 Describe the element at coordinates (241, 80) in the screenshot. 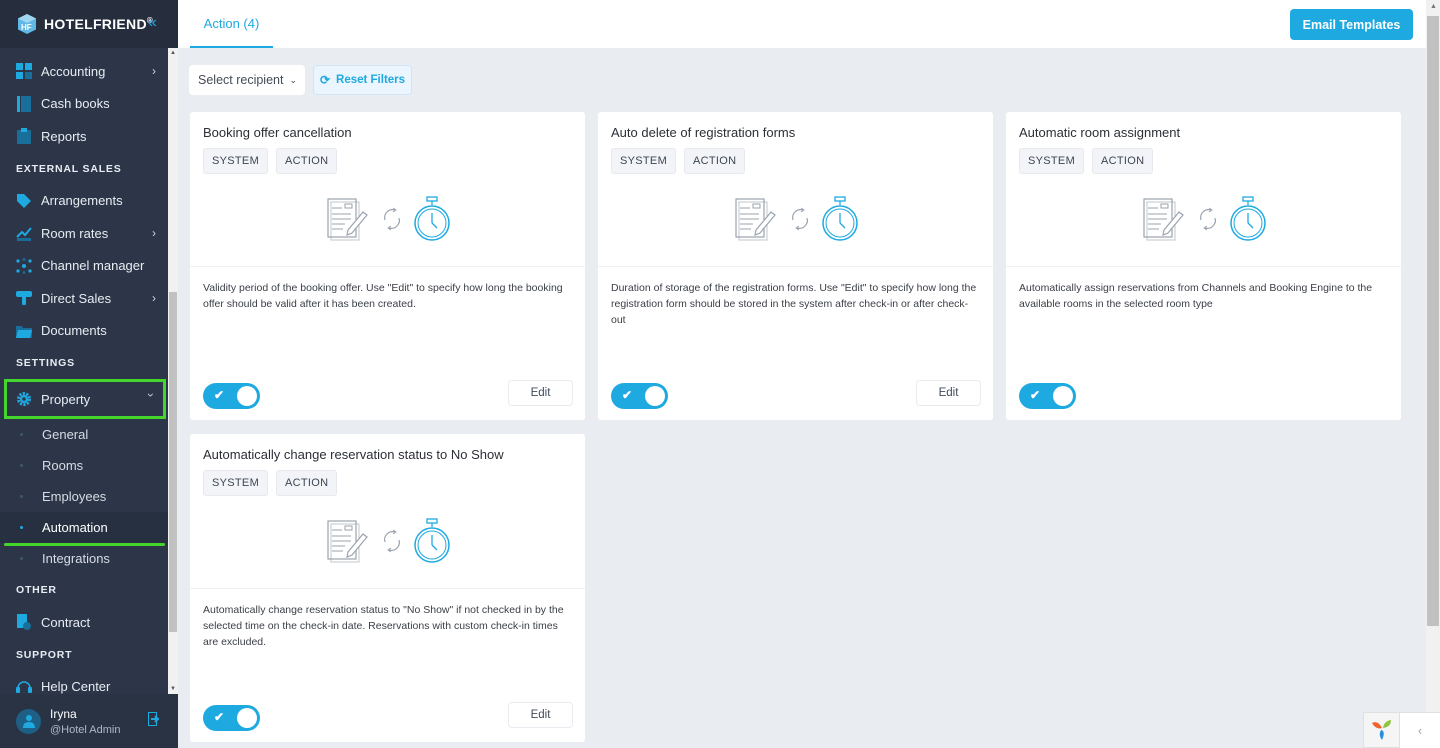

I see `recipient-select-placeholder: Select recipient` at that location.